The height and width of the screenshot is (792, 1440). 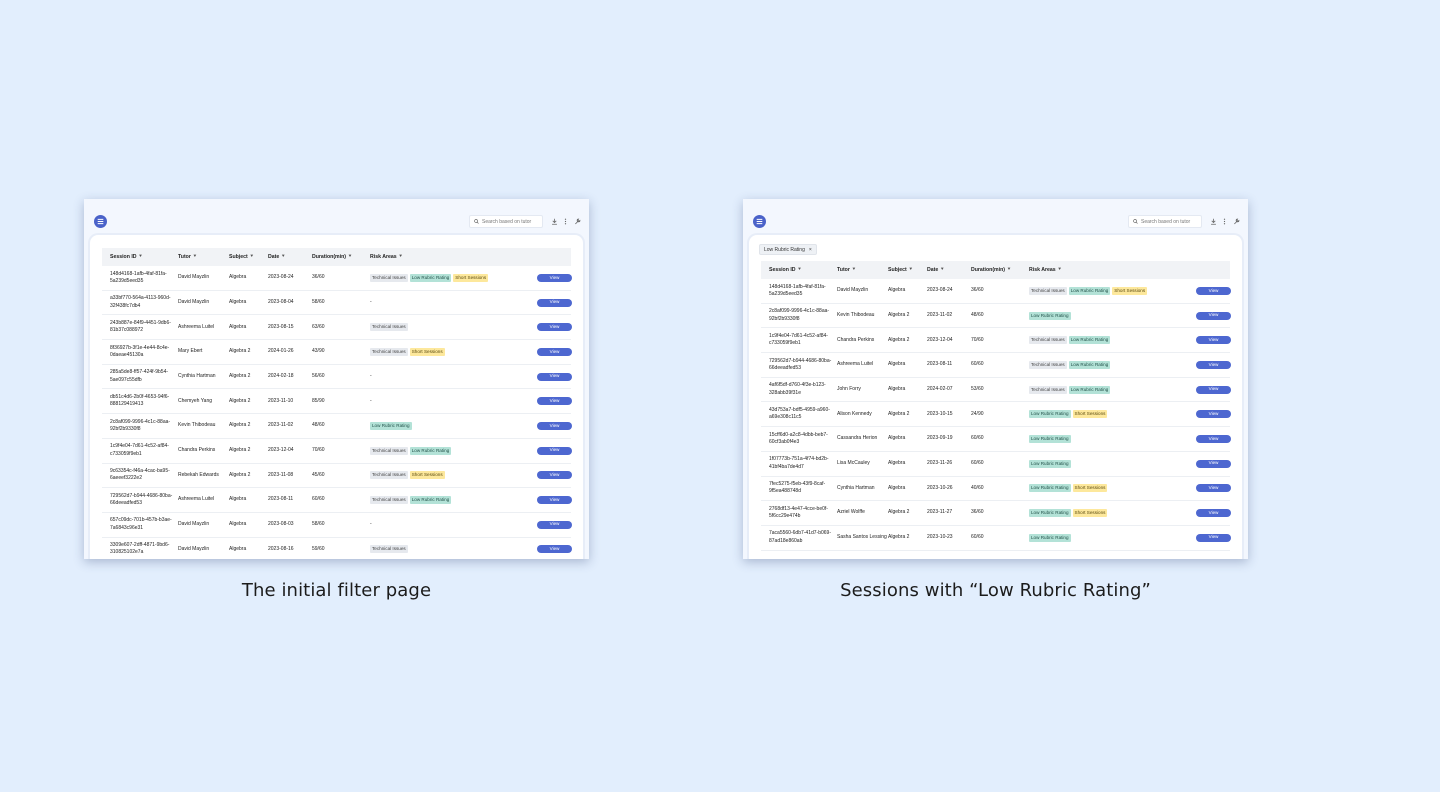 I want to click on cell-duration: 45/60, so click(x=318, y=474).